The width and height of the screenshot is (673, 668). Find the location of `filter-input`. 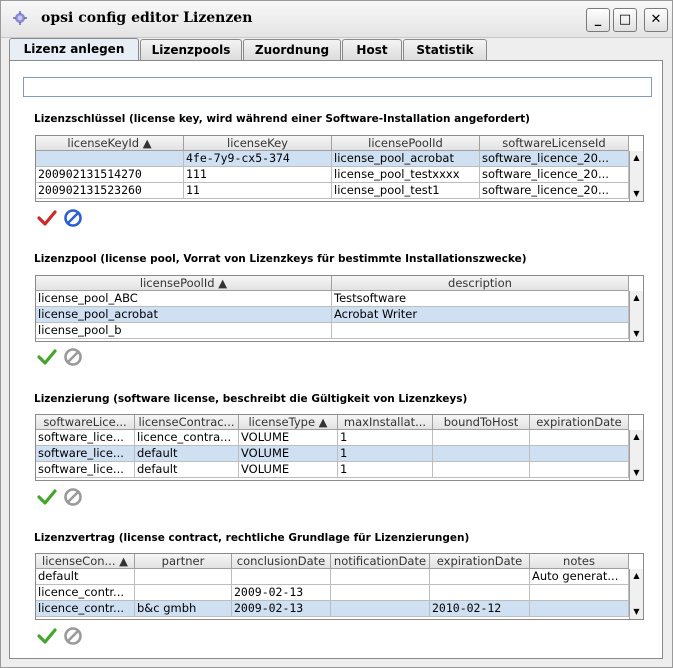

filter-input is located at coordinates (337, 87).